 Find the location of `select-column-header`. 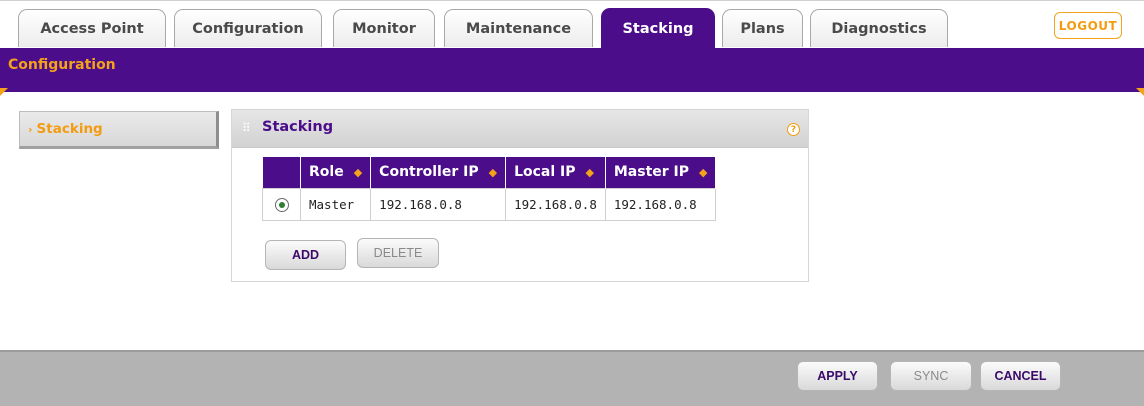

select-column-header is located at coordinates (281, 172).